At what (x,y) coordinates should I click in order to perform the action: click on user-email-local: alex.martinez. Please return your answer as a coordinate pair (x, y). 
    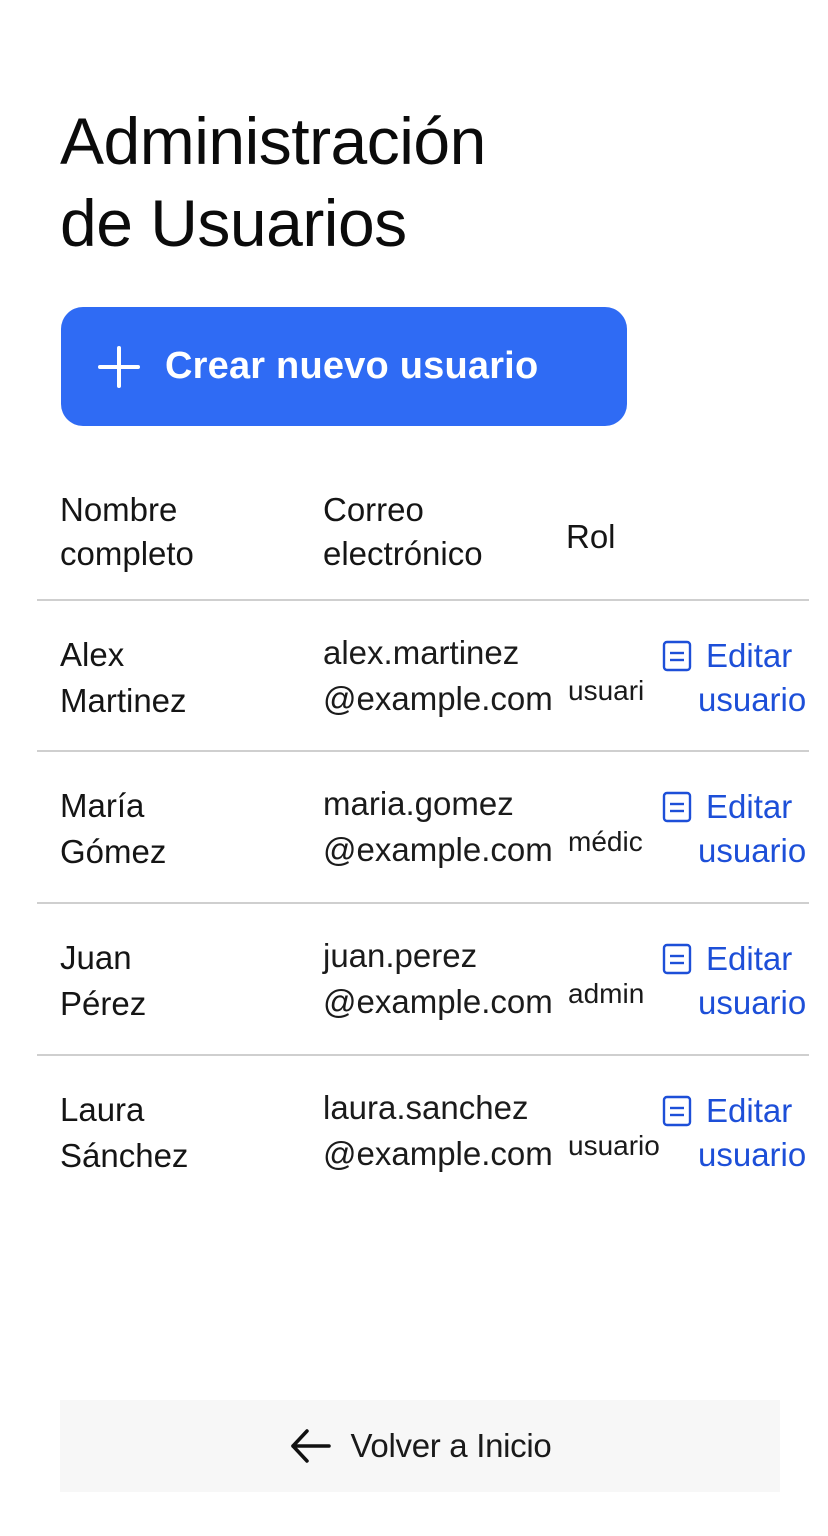
    Looking at the image, I should click on (421, 652).